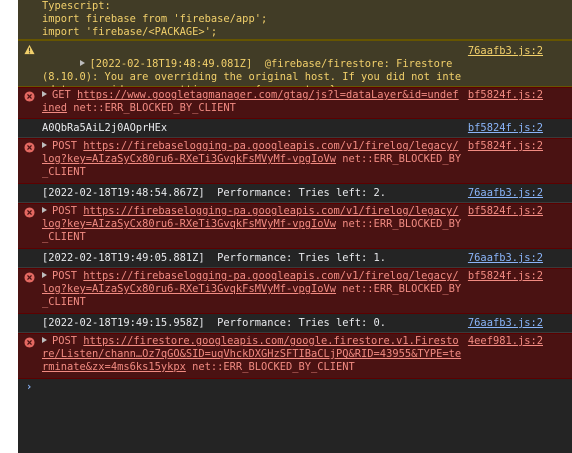 This screenshot has height=453, width=572. Describe the element at coordinates (130, 32) in the screenshot. I see `code-line-3: import 'firebase/<PACKAGE>';` at that location.